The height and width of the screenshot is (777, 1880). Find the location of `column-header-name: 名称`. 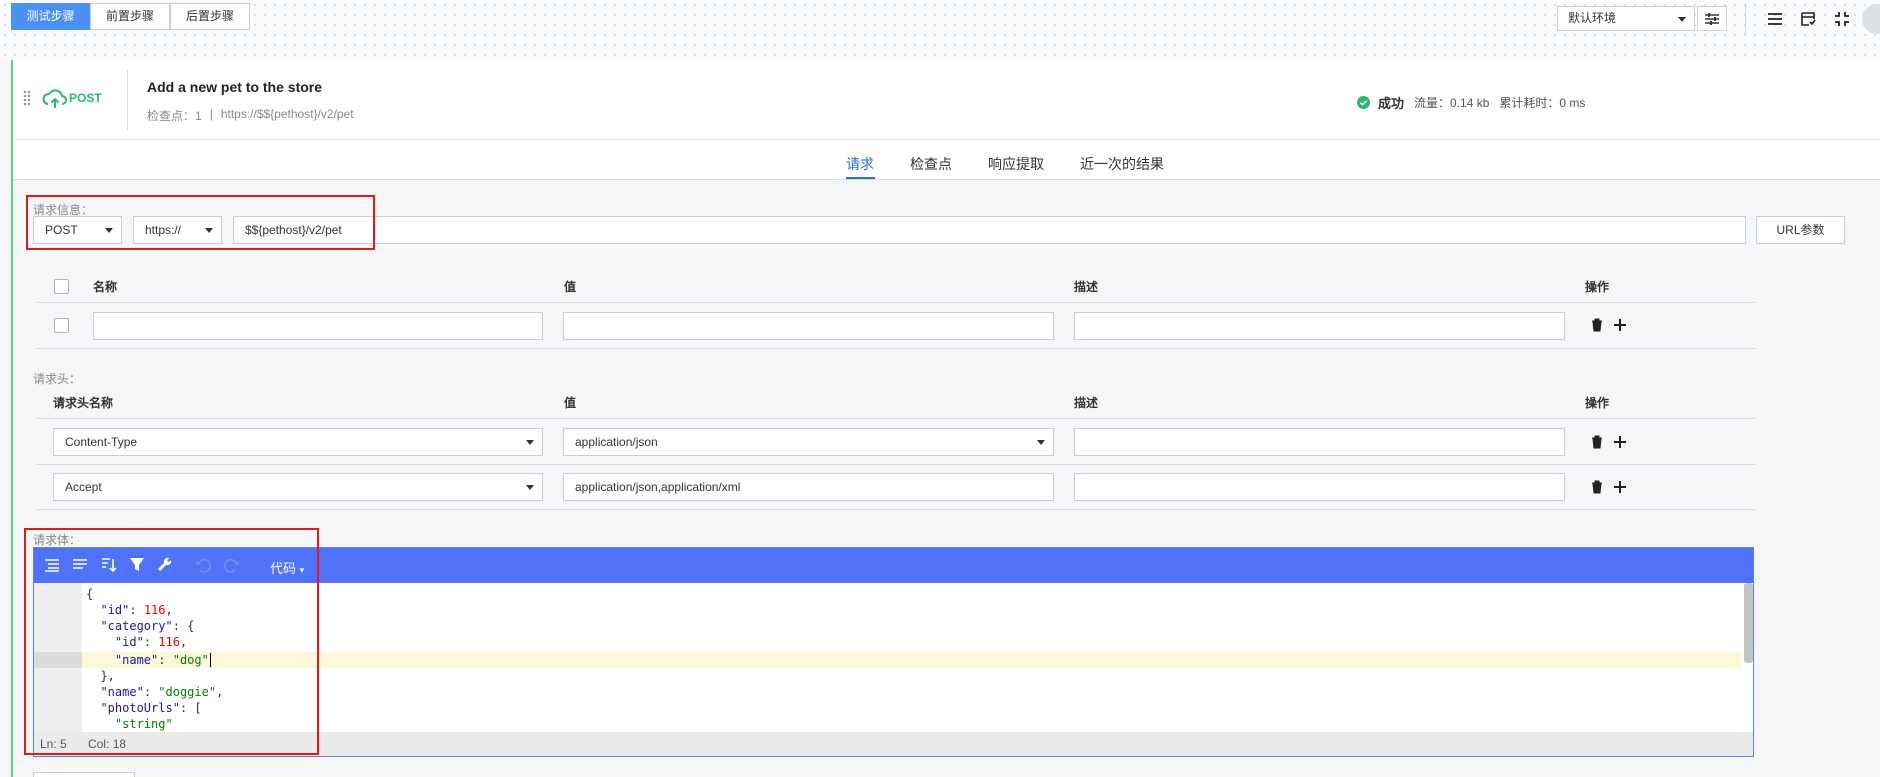

column-header-name: 名称 is located at coordinates (105, 287).